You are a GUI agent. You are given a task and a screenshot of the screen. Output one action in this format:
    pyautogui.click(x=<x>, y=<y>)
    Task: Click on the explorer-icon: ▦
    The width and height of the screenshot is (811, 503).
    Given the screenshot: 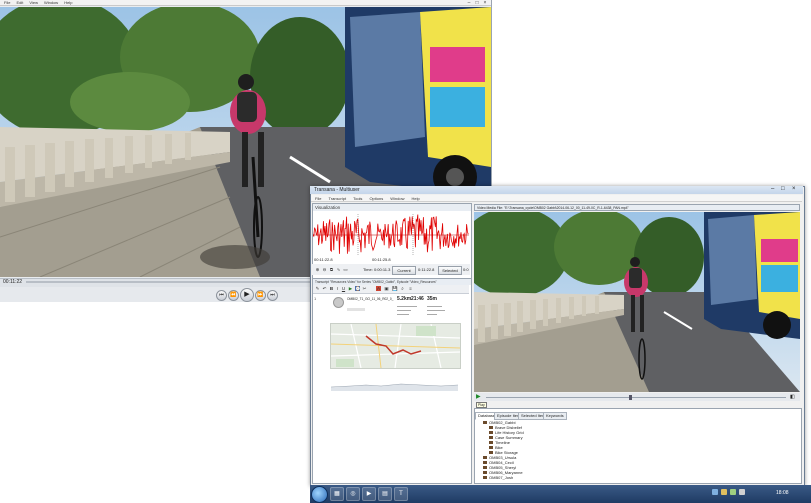 What is the action you would take?
    pyautogui.click(x=337, y=494)
    